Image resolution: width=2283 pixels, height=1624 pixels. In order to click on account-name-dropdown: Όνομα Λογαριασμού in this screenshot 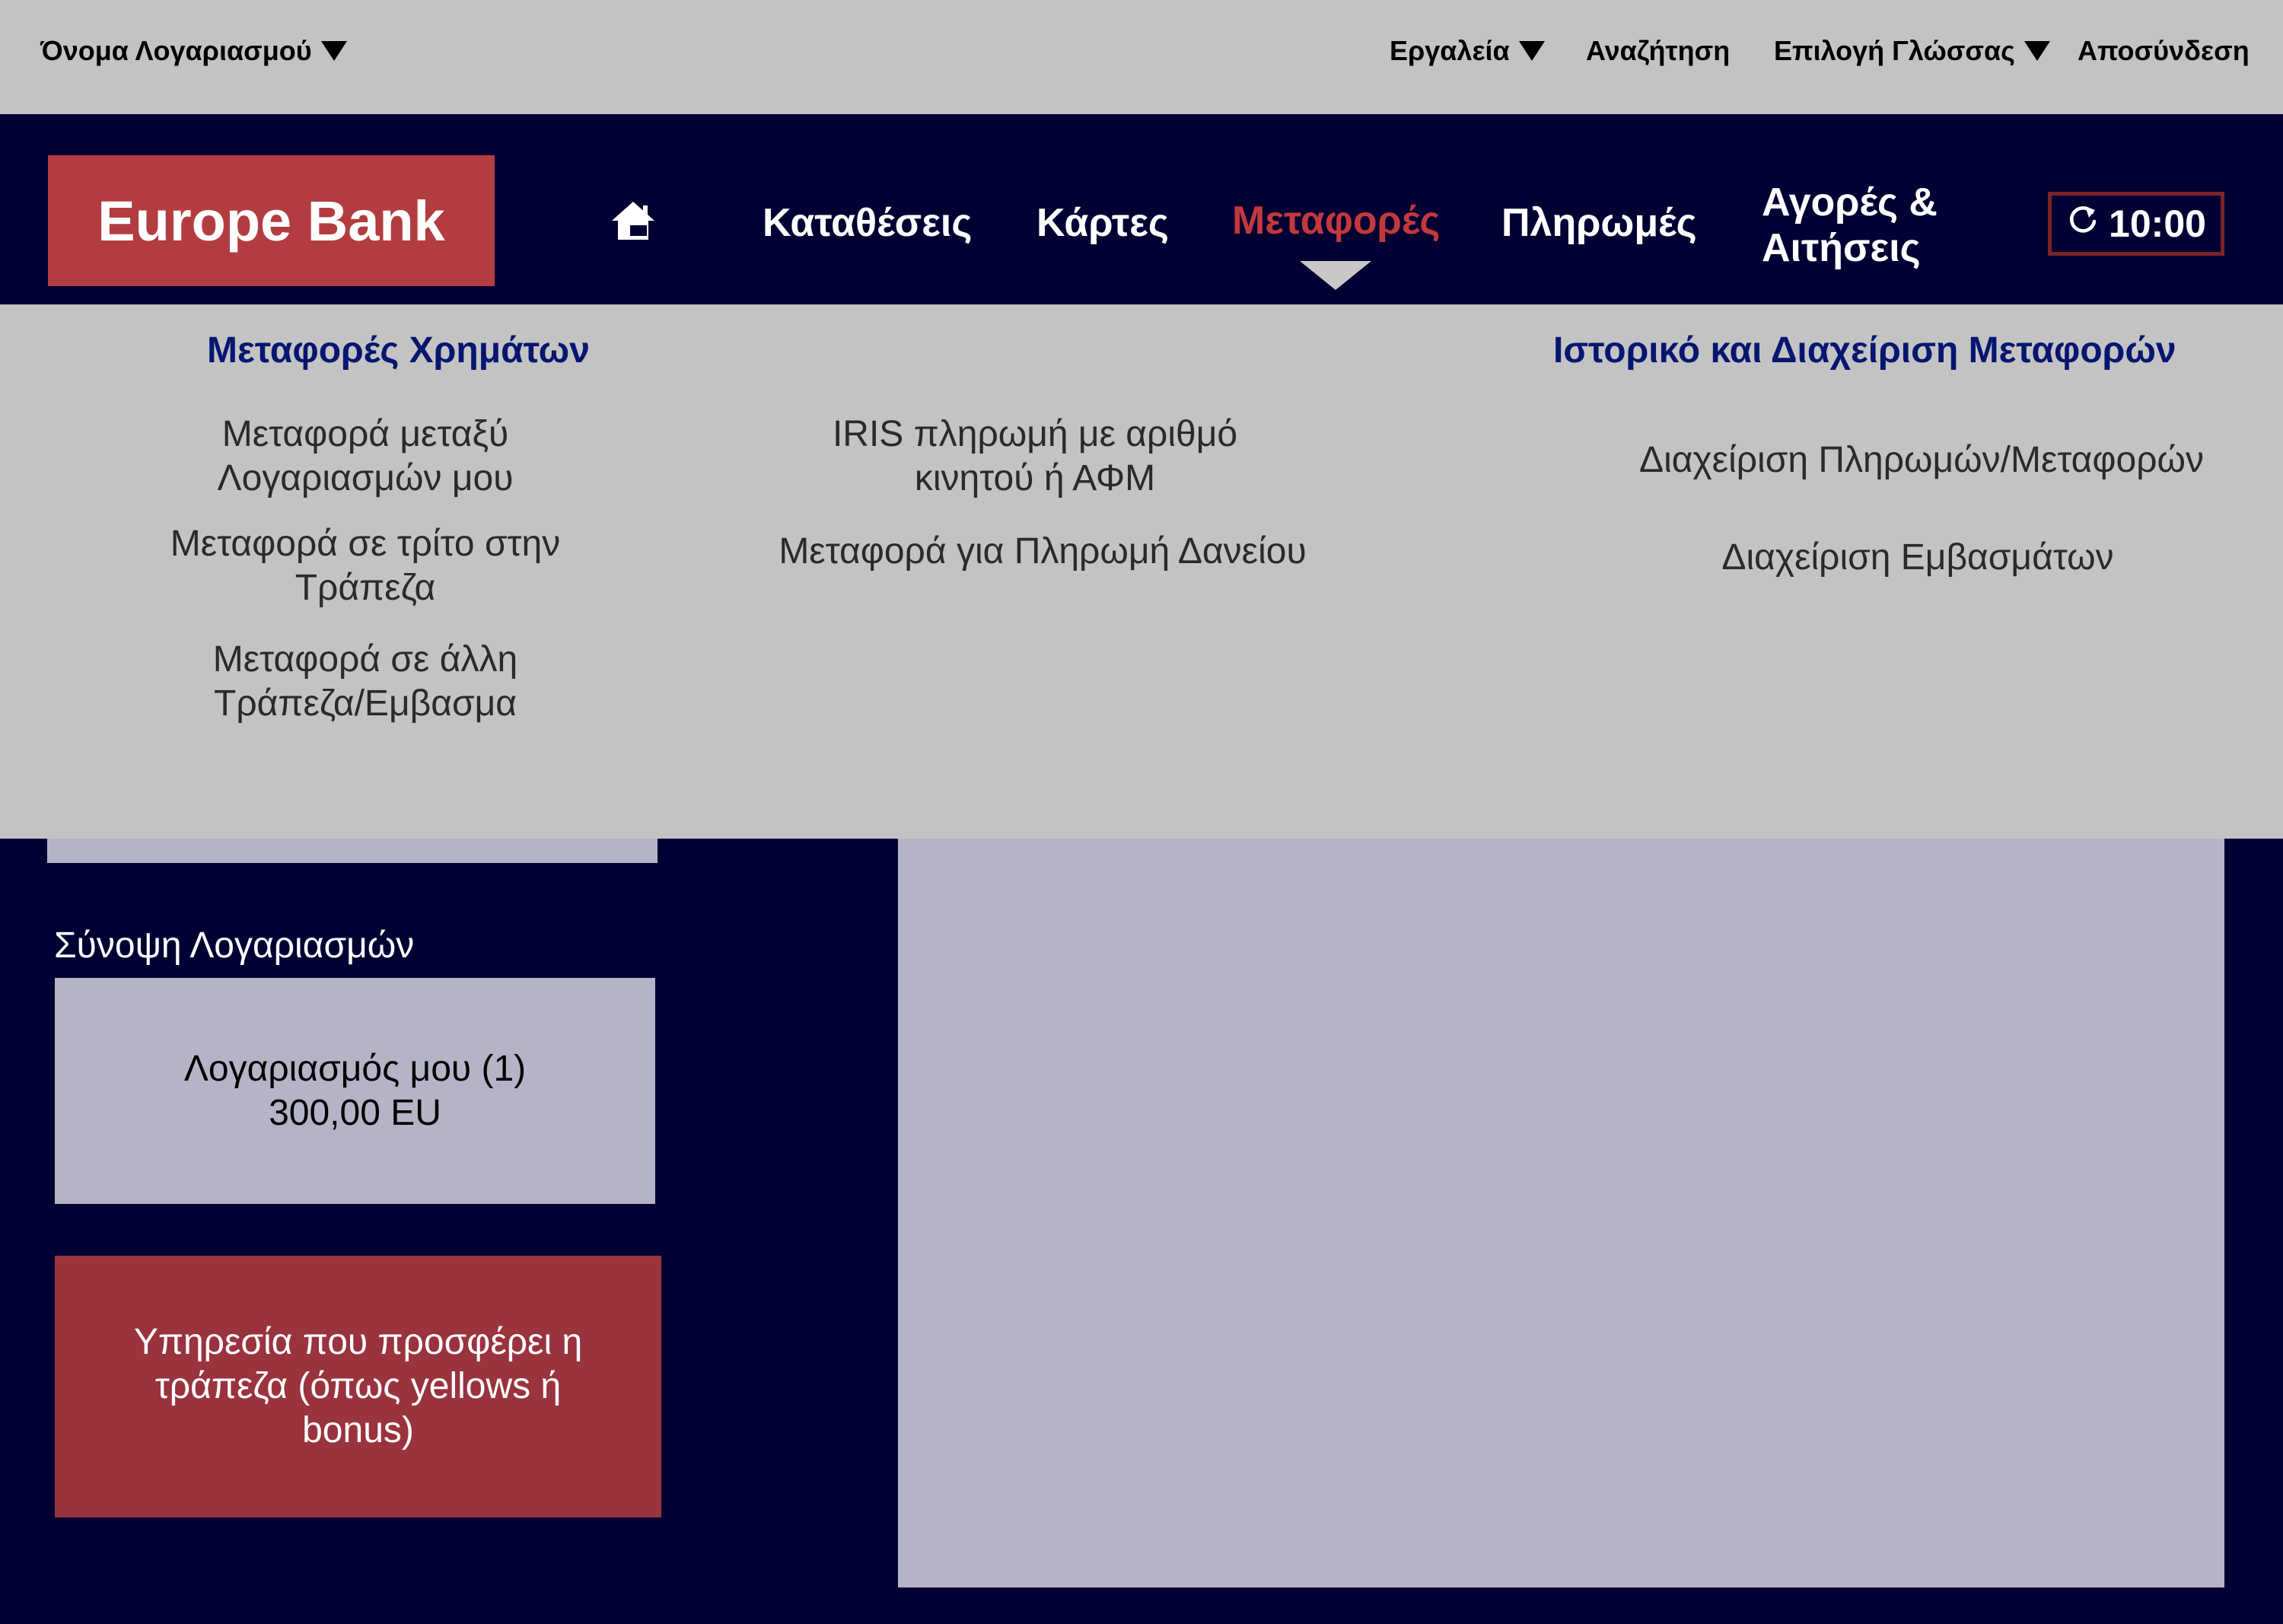, I will do `click(193, 51)`.